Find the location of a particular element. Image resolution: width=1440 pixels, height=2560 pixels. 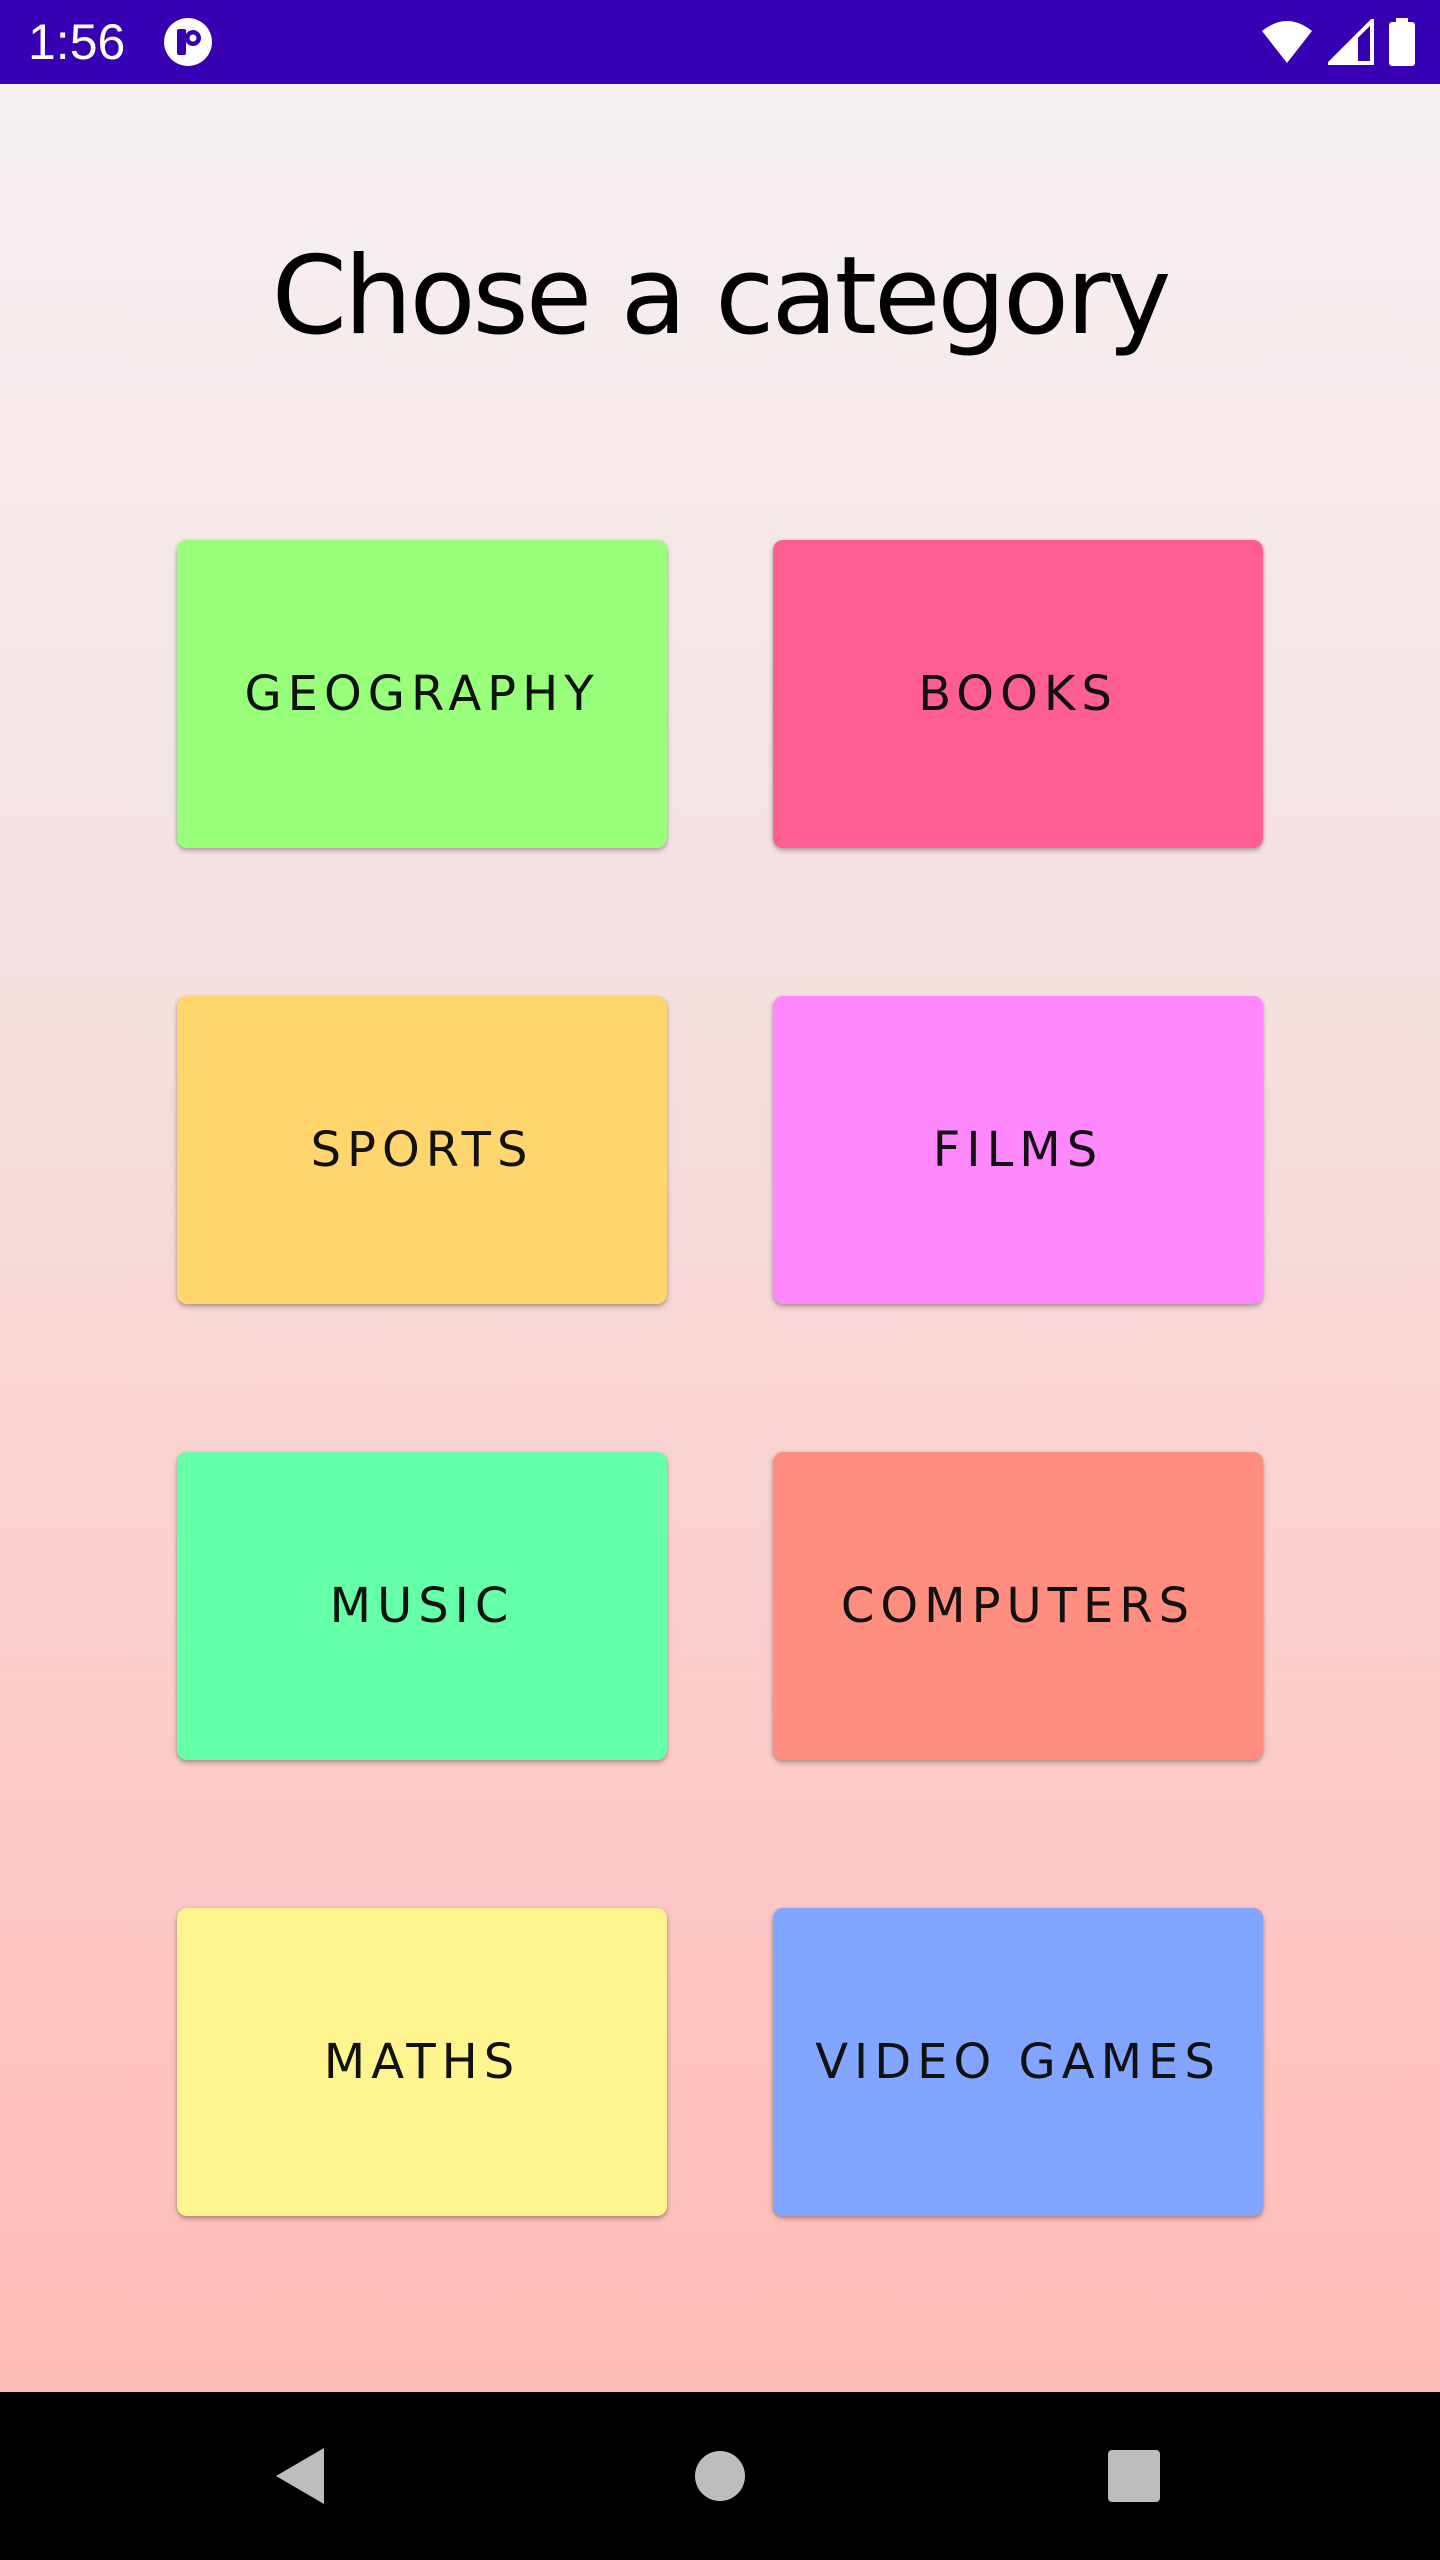

back-icon is located at coordinates (300, 2476).